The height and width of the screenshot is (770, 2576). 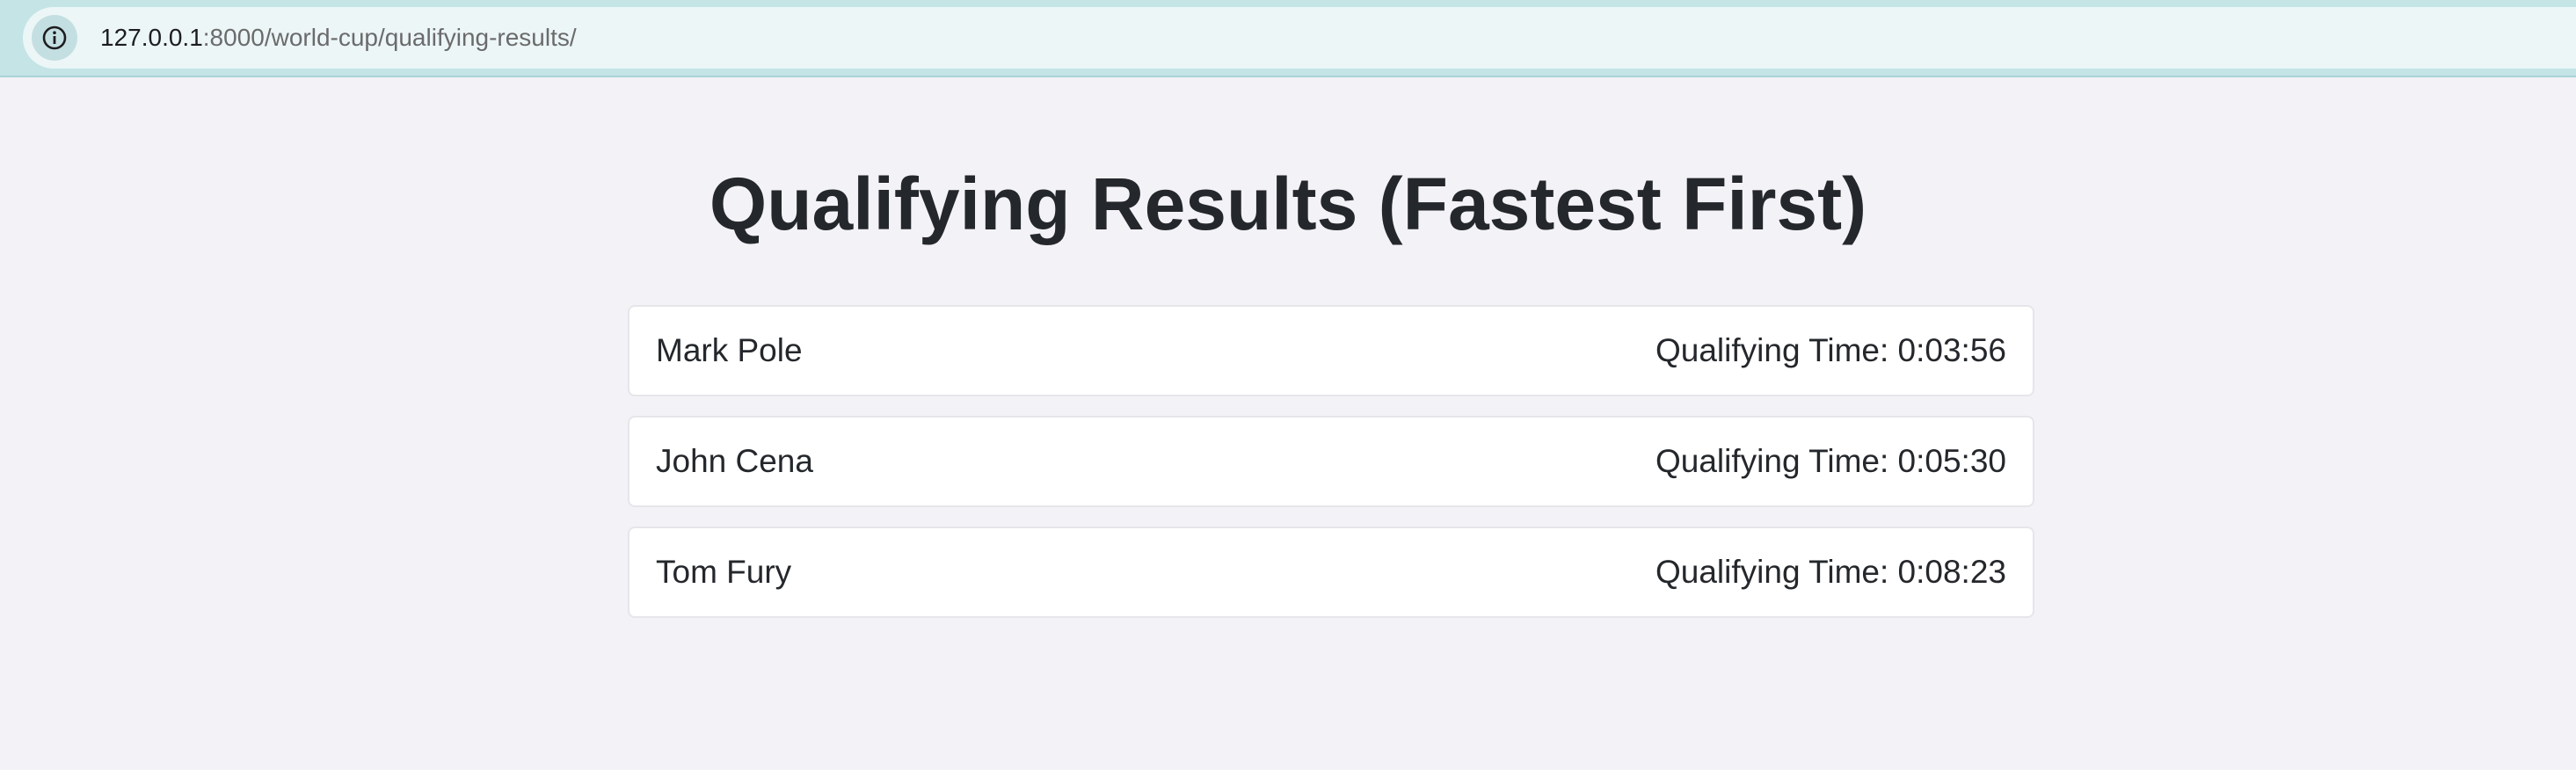 What do you see at coordinates (389, 37) in the screenshot?
I see `url-path: :8000/world-cup/qualifying-results/` at bounding box center [389, 37].